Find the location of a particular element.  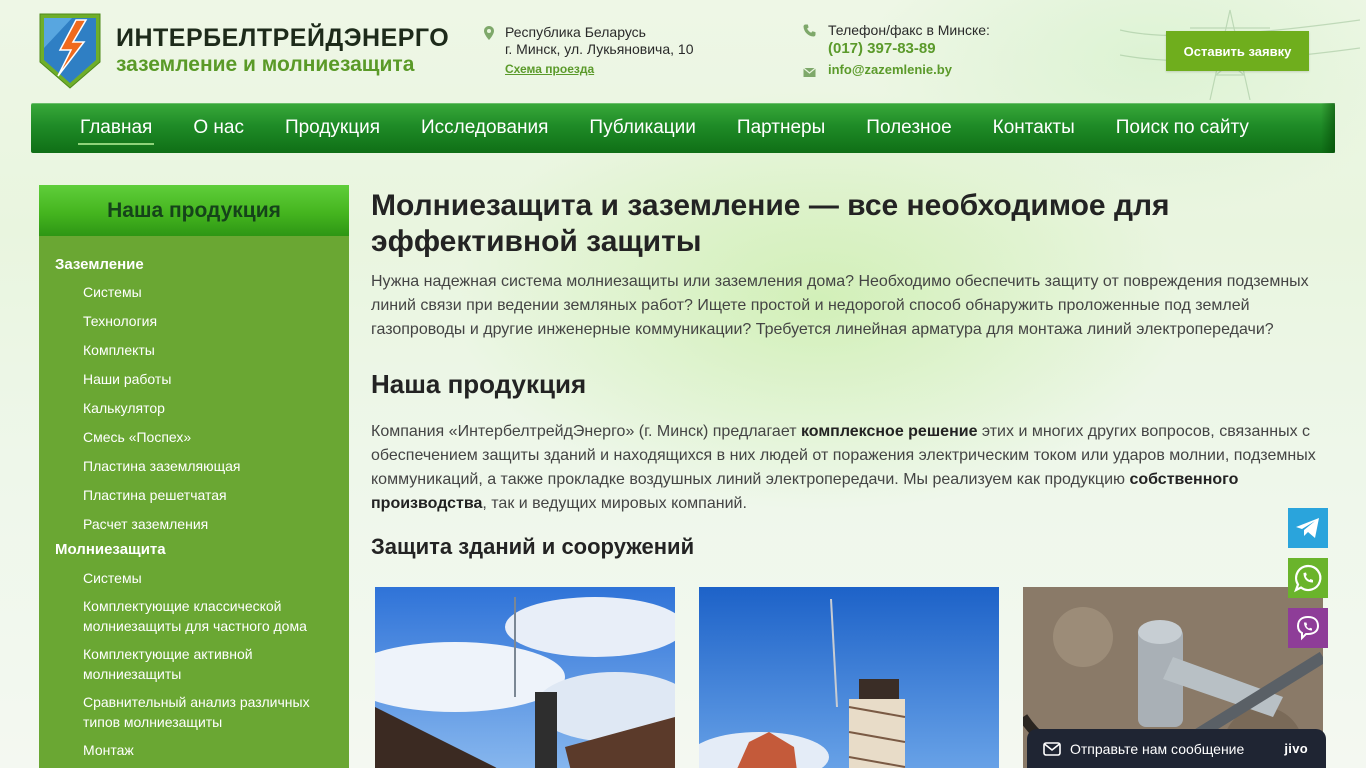

nav-item-research: Исследования is located at coordinates (484, 128).